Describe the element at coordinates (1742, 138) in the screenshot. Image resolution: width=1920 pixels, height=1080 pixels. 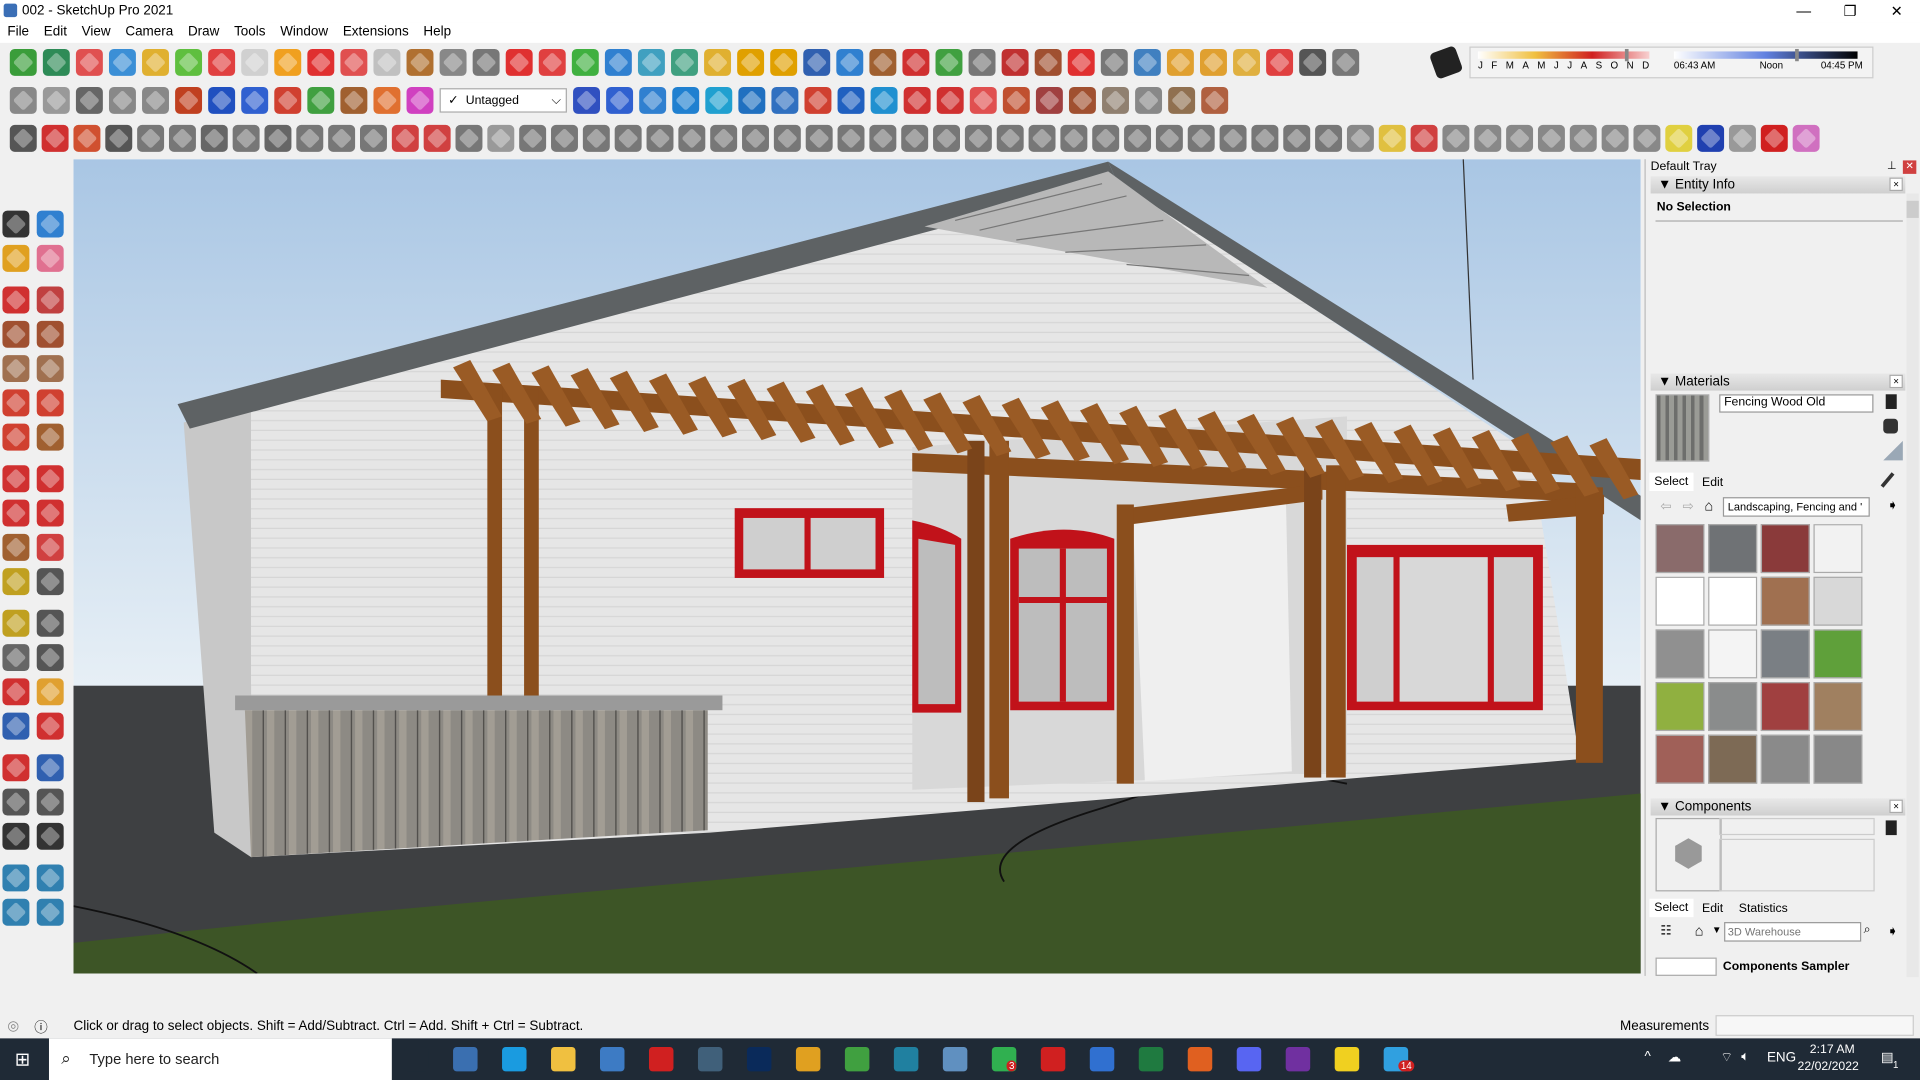
I see `lasso2-icon` at that location.